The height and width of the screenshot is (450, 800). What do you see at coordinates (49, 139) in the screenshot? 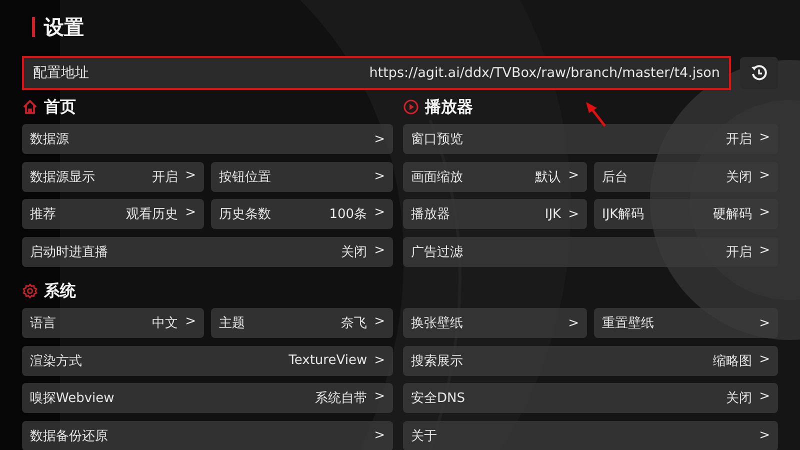
I see `setting-label: 数据源` at bounding box center [49, 139].